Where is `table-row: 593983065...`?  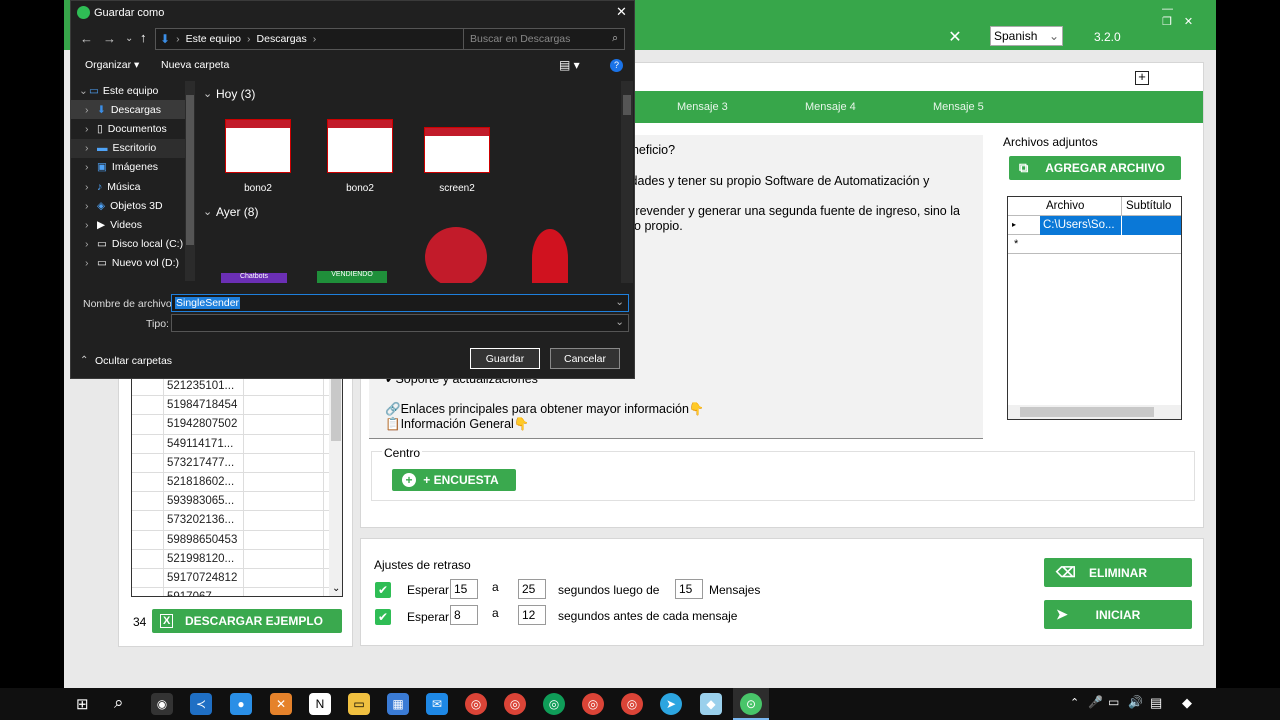
table-row: 593983065... is located at coordinates (237, 502).